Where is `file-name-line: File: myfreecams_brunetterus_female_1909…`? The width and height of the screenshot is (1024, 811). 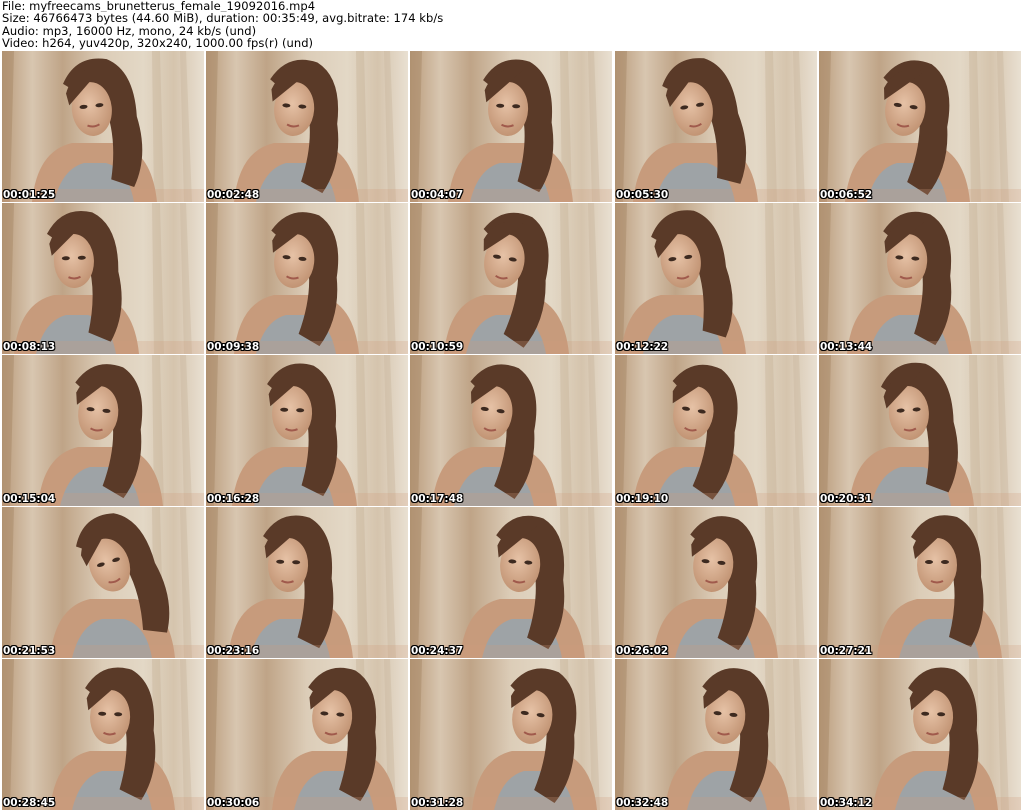 file-name-line: File: myfreecams_brunetterus_female_1909… is located at coordinates (159, 6).